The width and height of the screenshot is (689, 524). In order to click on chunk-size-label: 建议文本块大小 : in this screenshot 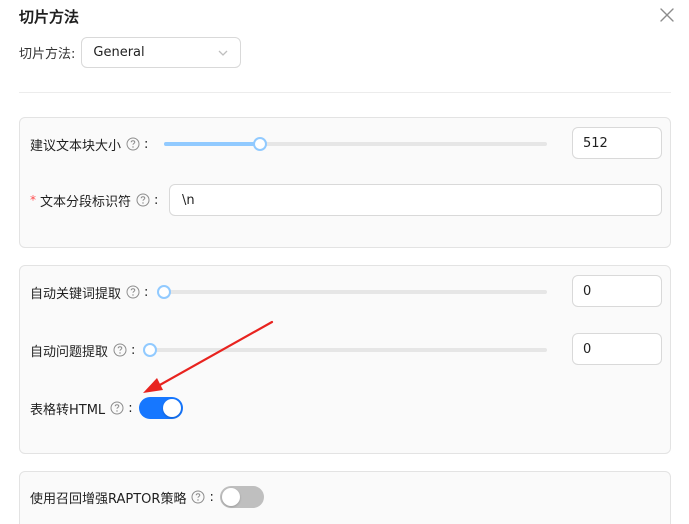, I will do `click(89, 145)`.